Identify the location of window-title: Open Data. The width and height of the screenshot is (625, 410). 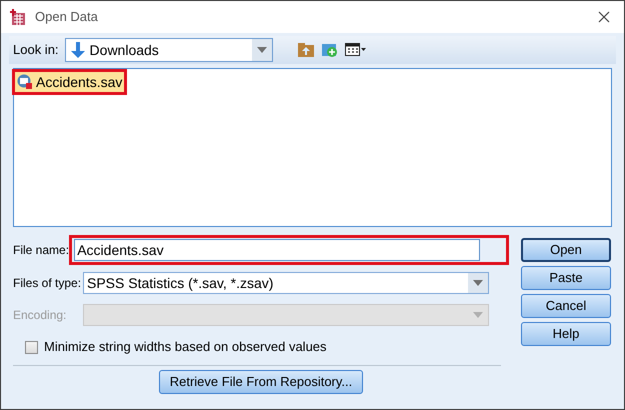
(66, 17).